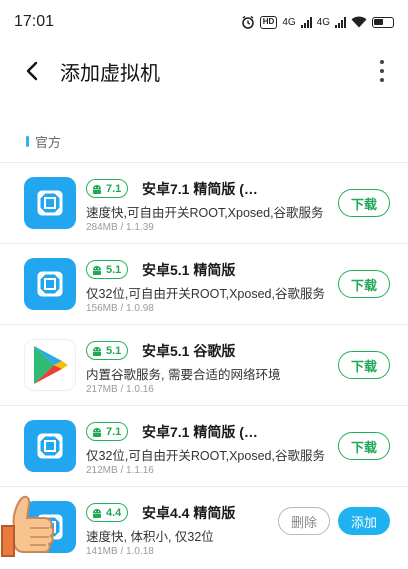 This screenshot has width=408, height=569. Describe the element at coordinates (120, 470) in the screenshot. I see `app-size-version: 212MB / 1.1.16` at that location.